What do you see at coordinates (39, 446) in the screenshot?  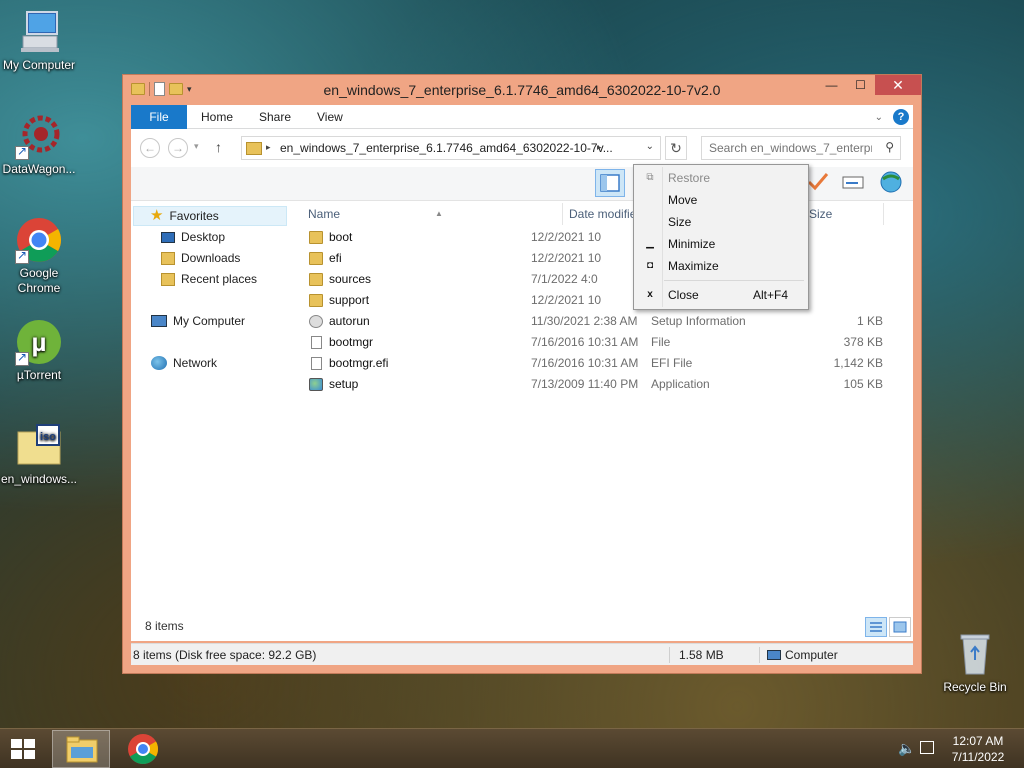 I see `iso-file-icon: iso` at bounding box center [39, 446].